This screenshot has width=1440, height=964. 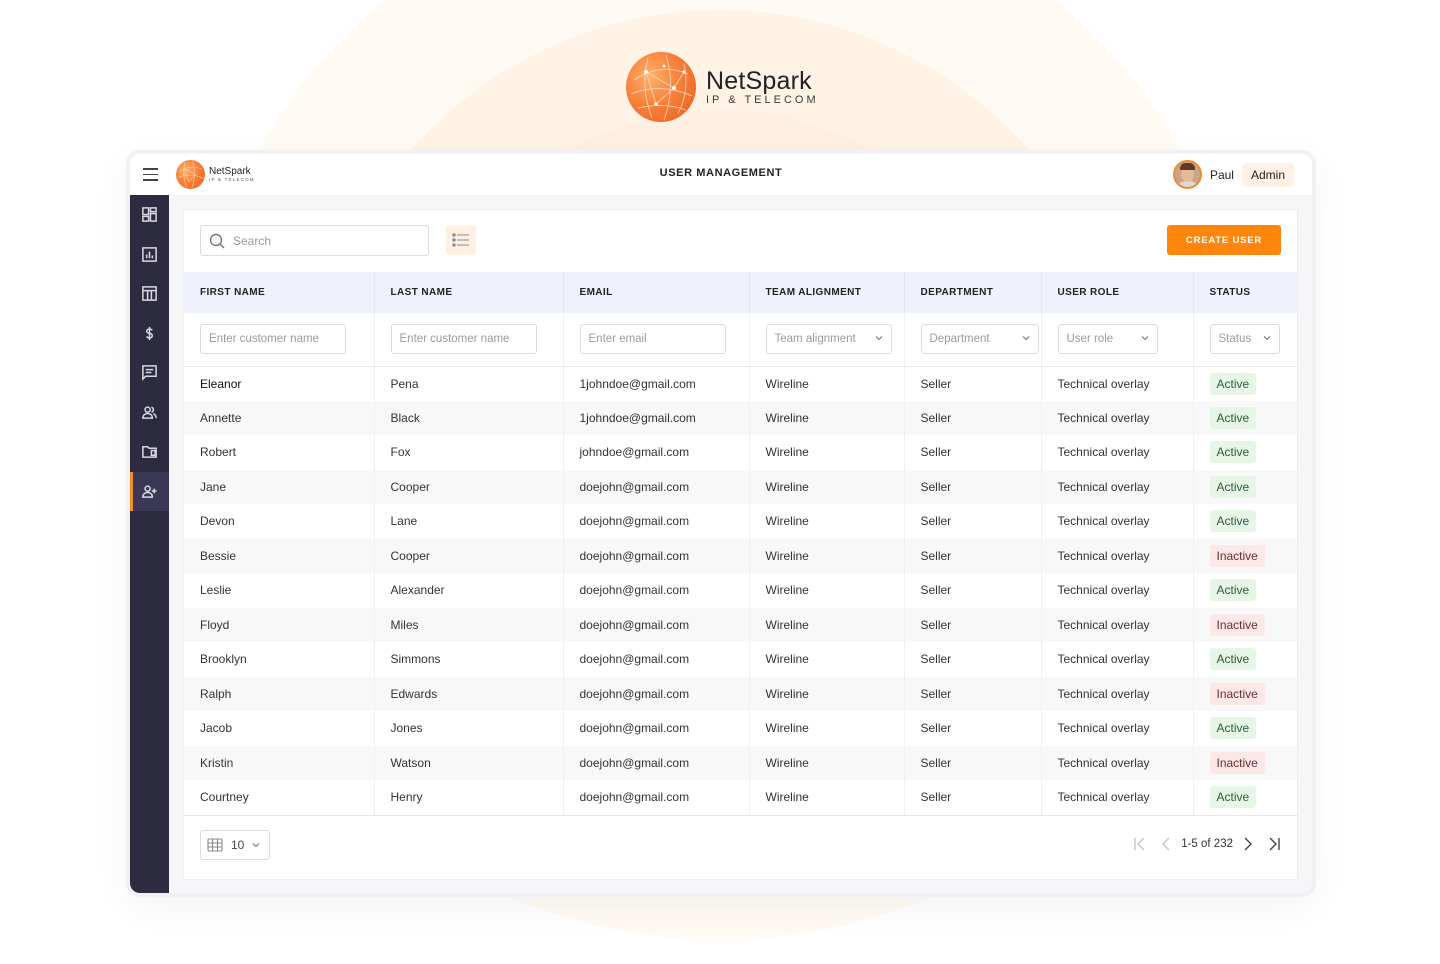 I want to click on dollar-icon, so click(x=149, y=333).